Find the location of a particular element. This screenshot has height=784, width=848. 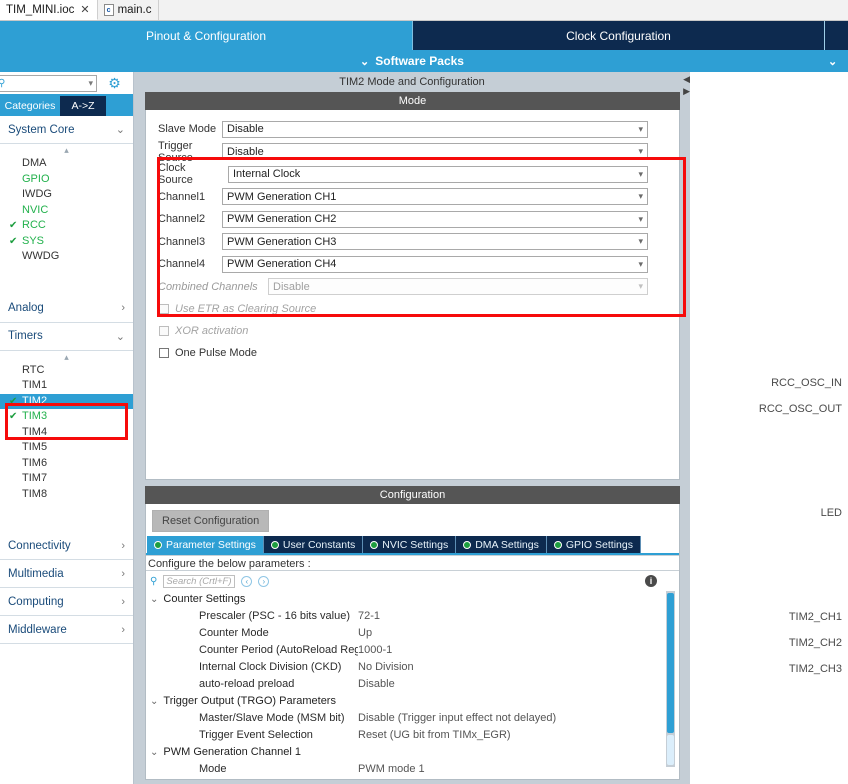

sidebar-item-tim8-label: TIM8 is located at coordinates (35, 493).